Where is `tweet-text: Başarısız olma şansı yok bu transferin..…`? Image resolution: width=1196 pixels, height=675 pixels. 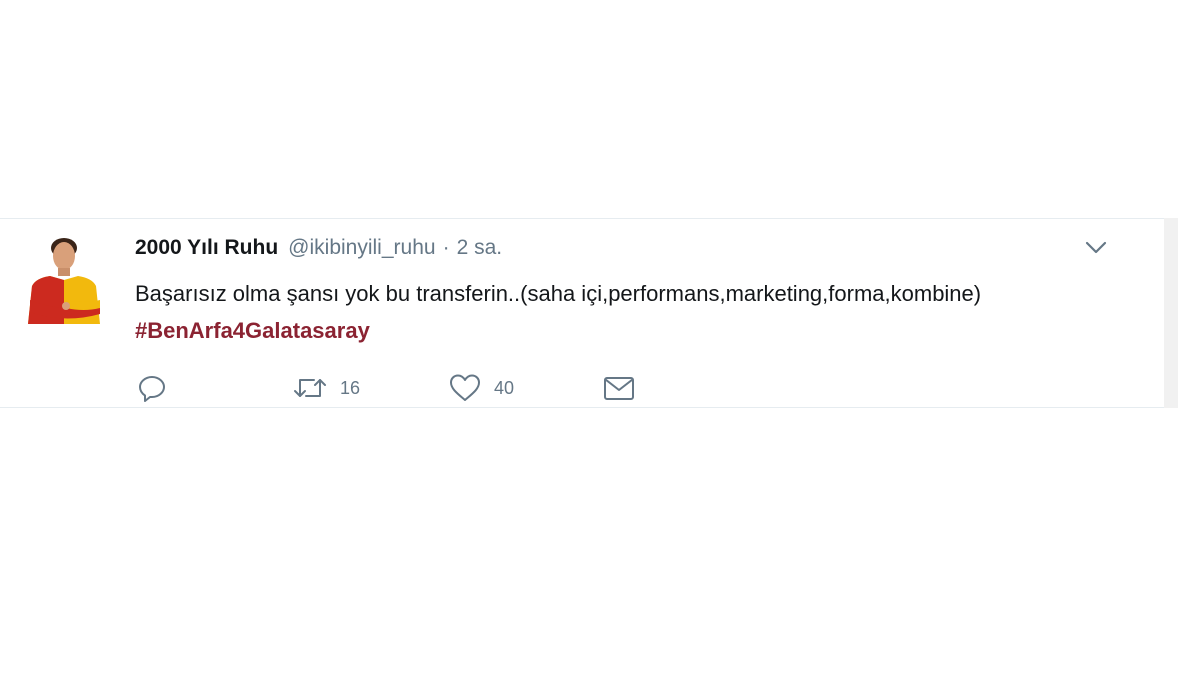
tweet-text: Başarısız olma şansı yok bu transferin..… is located at coordinates (585, 312).